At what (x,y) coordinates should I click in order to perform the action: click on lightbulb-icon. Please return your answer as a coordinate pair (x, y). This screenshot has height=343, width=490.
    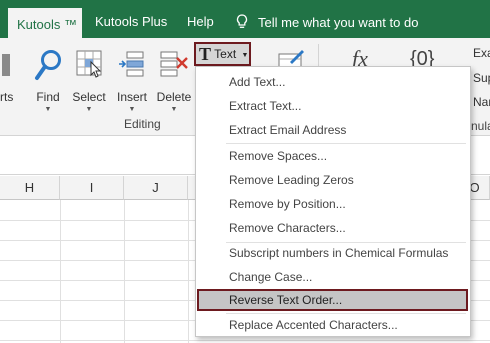
    Looking at the image, I should click on (242, 21).